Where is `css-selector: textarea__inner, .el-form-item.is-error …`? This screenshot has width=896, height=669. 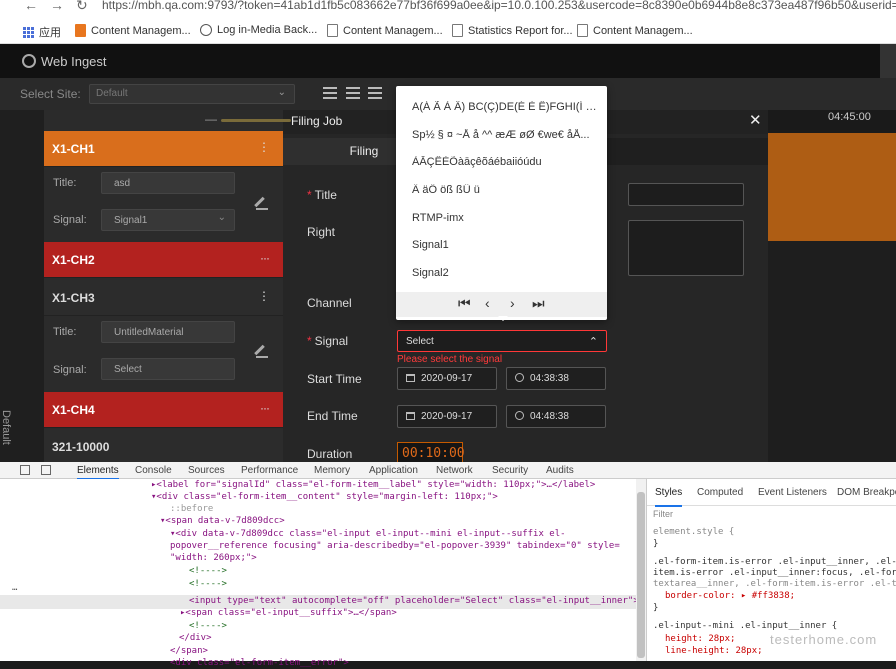
css-selector: textarea__inner, .el-form-item.is-error … is located at coordinates (774, 584).